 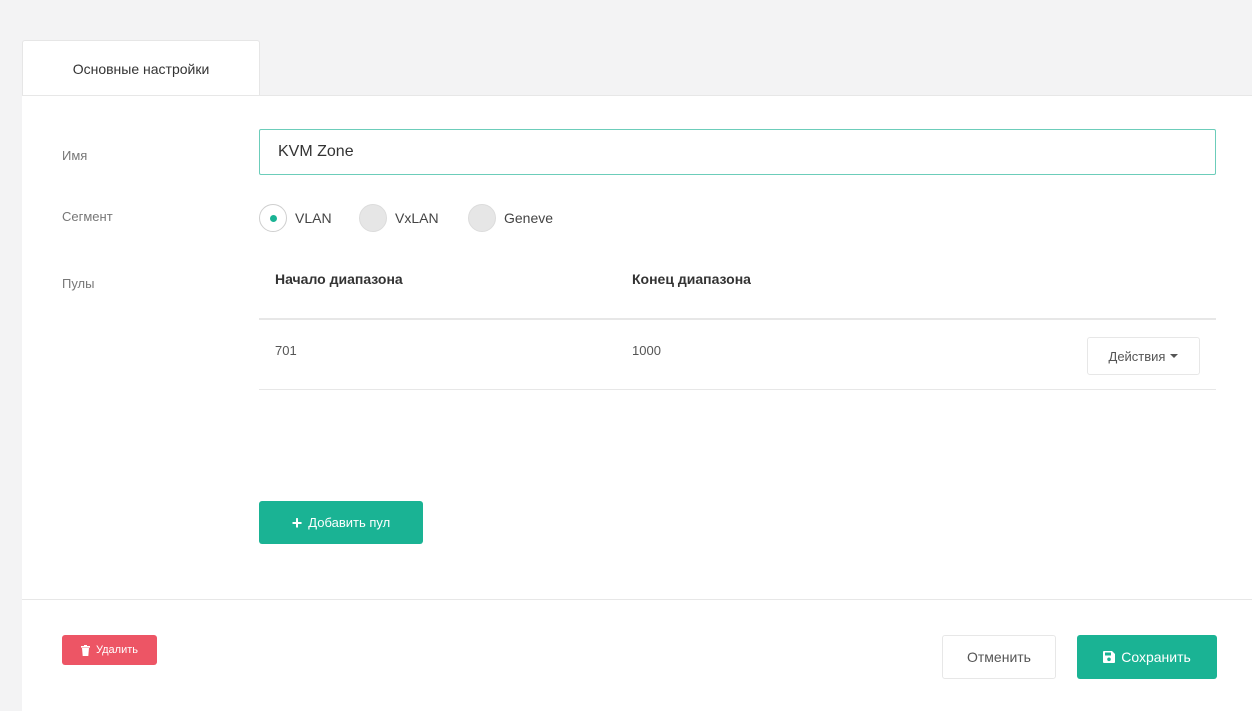 What do you see at coordinates (646, 350) in the screenshot?
I see `pool-range-end: 1000` at bounding box center [646, 350].